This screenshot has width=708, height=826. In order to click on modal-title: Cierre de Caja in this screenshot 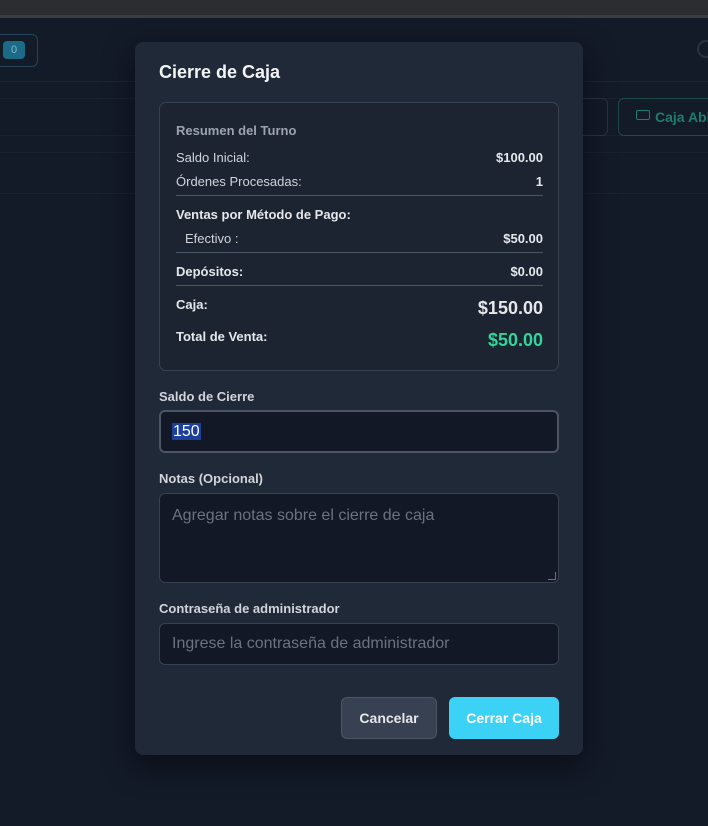, I will do `click(220, 72)`.